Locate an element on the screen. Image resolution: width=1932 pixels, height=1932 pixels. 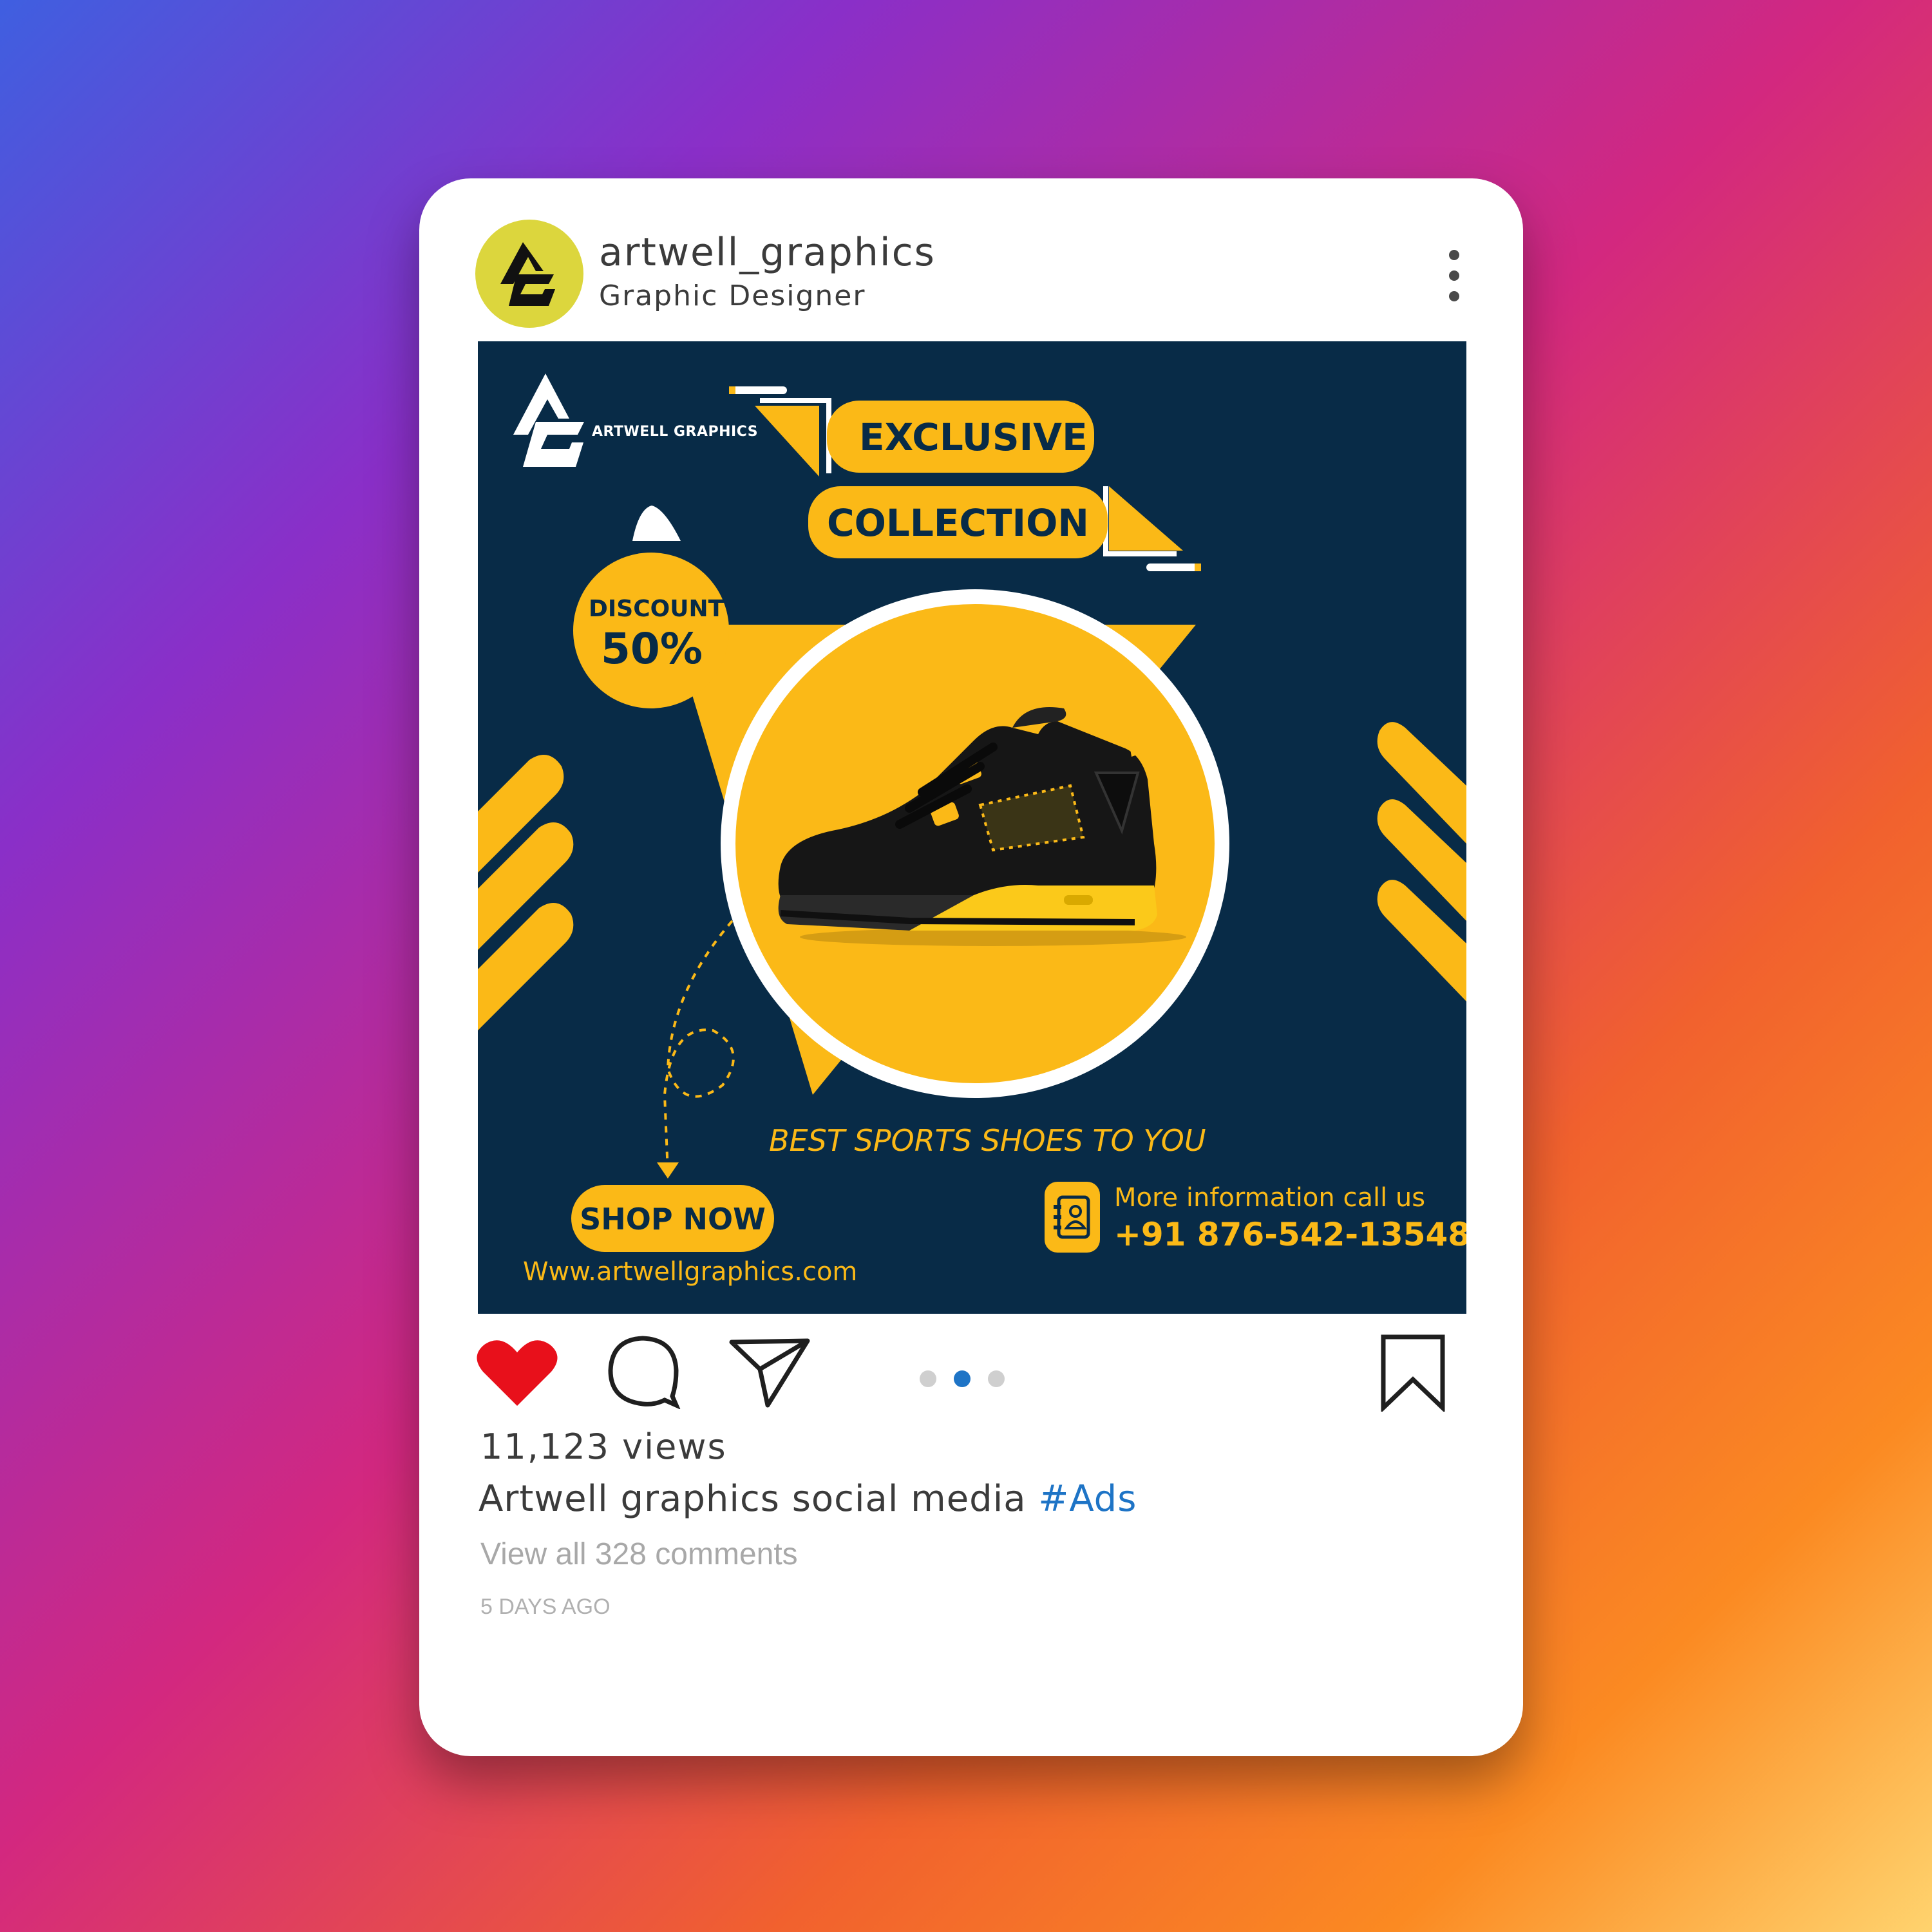
view-comments-link: View all 328 comments is located at coordinates (639, 1554).